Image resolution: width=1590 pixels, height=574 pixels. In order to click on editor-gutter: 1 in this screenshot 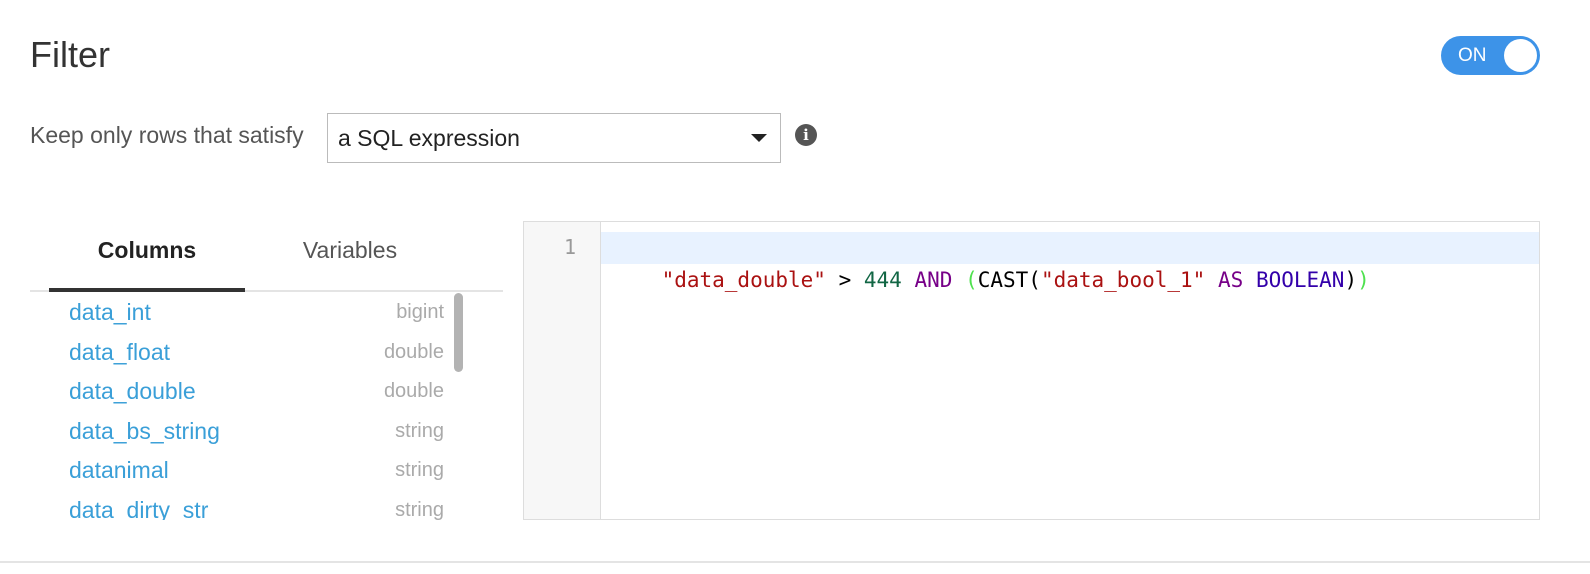, I will do `click(562, 370)`.